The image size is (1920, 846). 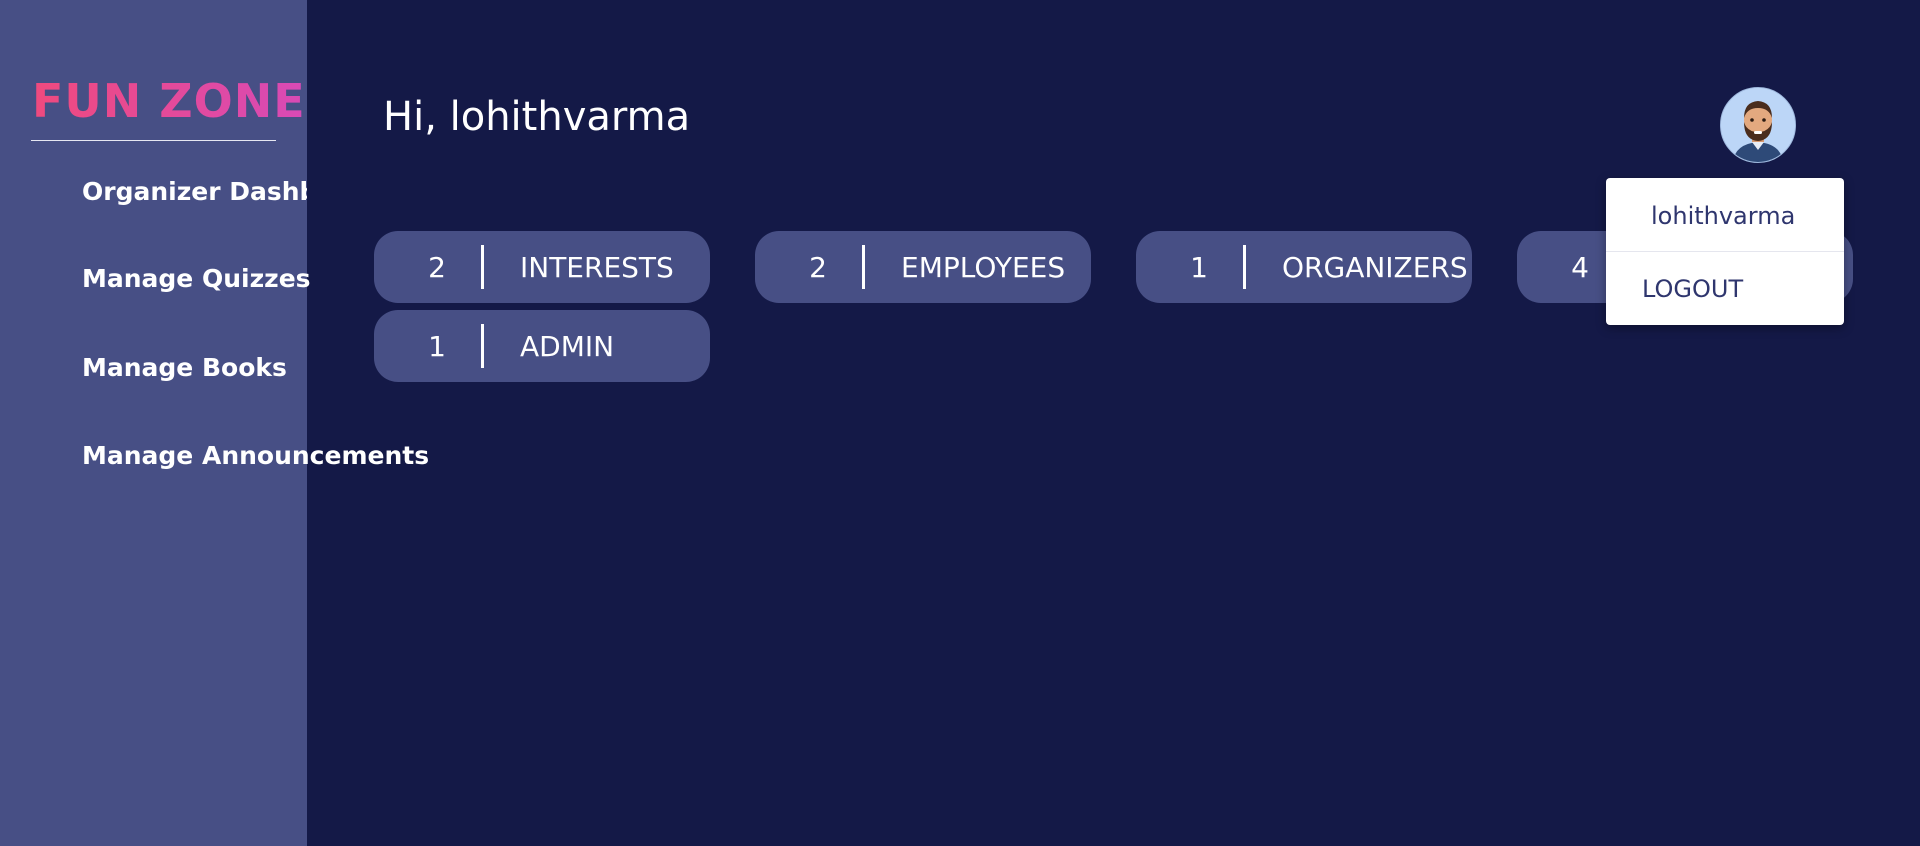 I want to click on sidebar-item-manage-books: Manage Books, so click(x=184, y=367).